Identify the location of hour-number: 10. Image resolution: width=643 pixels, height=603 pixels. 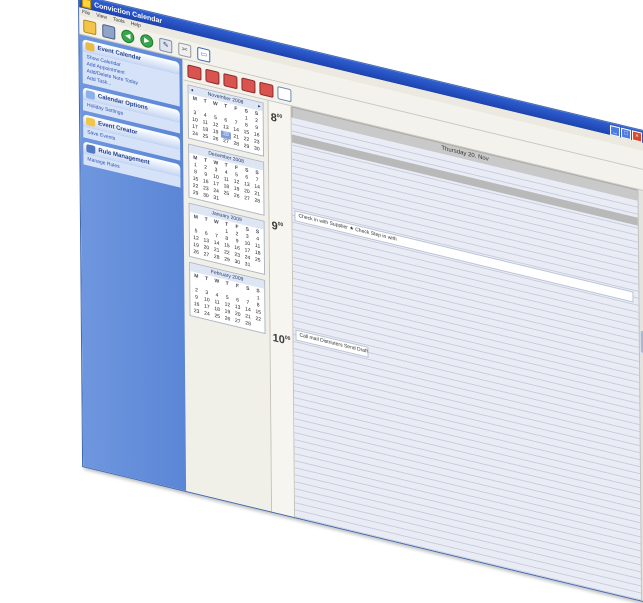
(278, 339).